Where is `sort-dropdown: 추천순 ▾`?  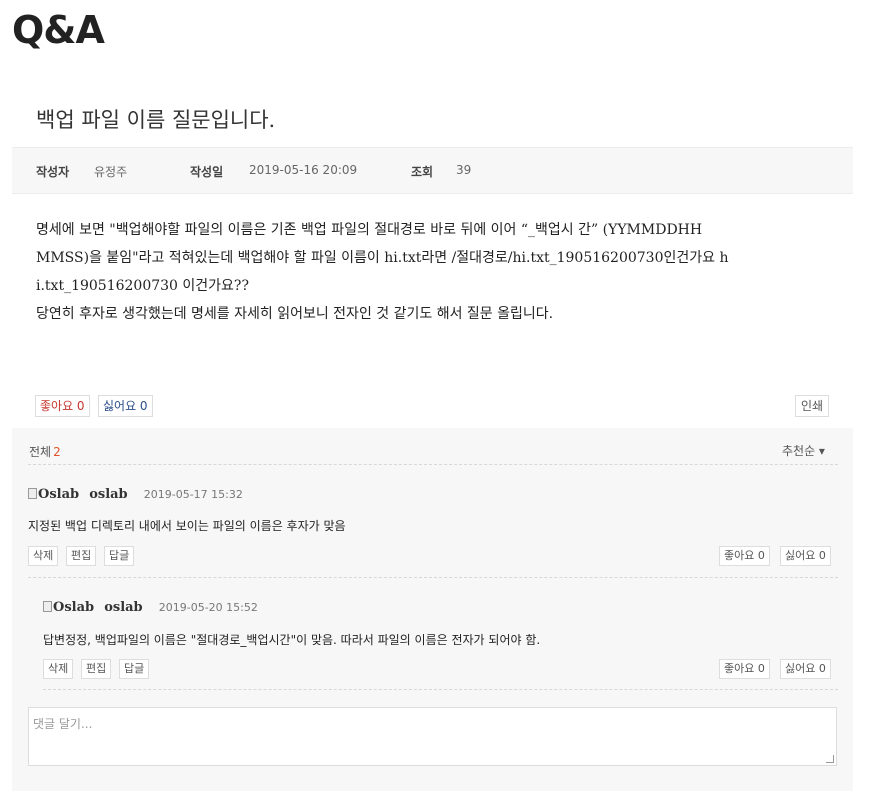
sort-dropdown: 추천순 ▾ is located at coordinates (803, 450).